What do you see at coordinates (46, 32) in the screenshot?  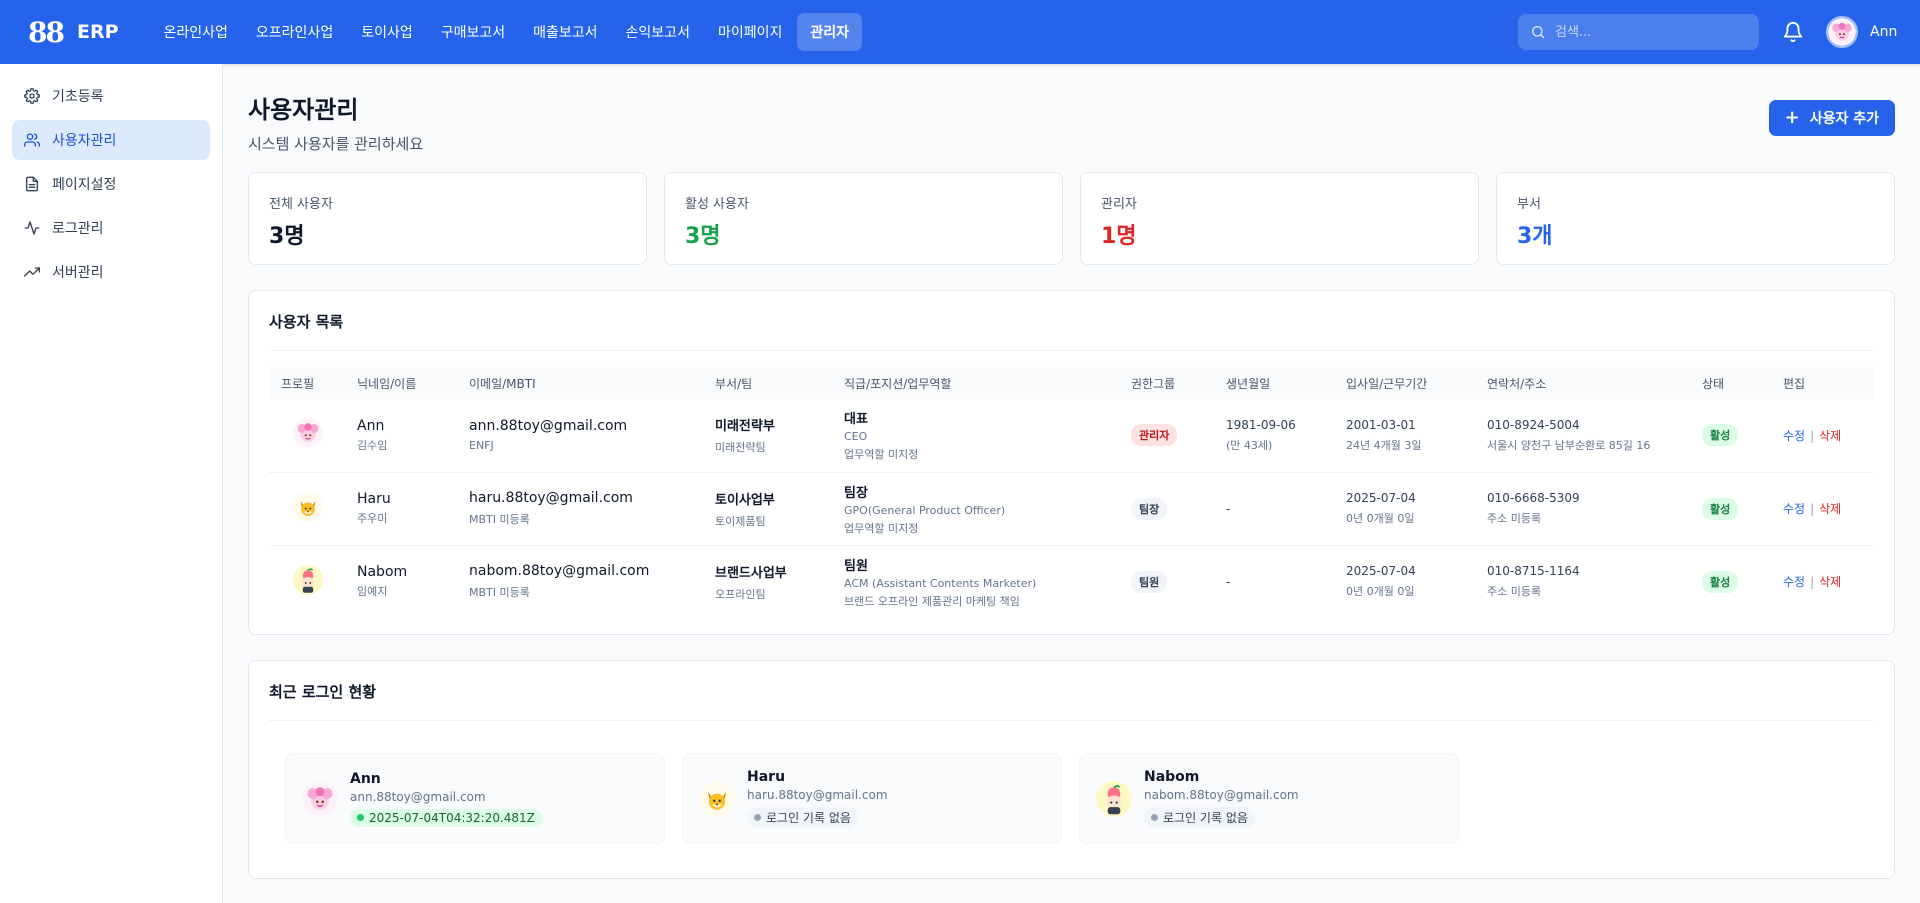 I see `logo: 88` at bounding box center [46, 32].